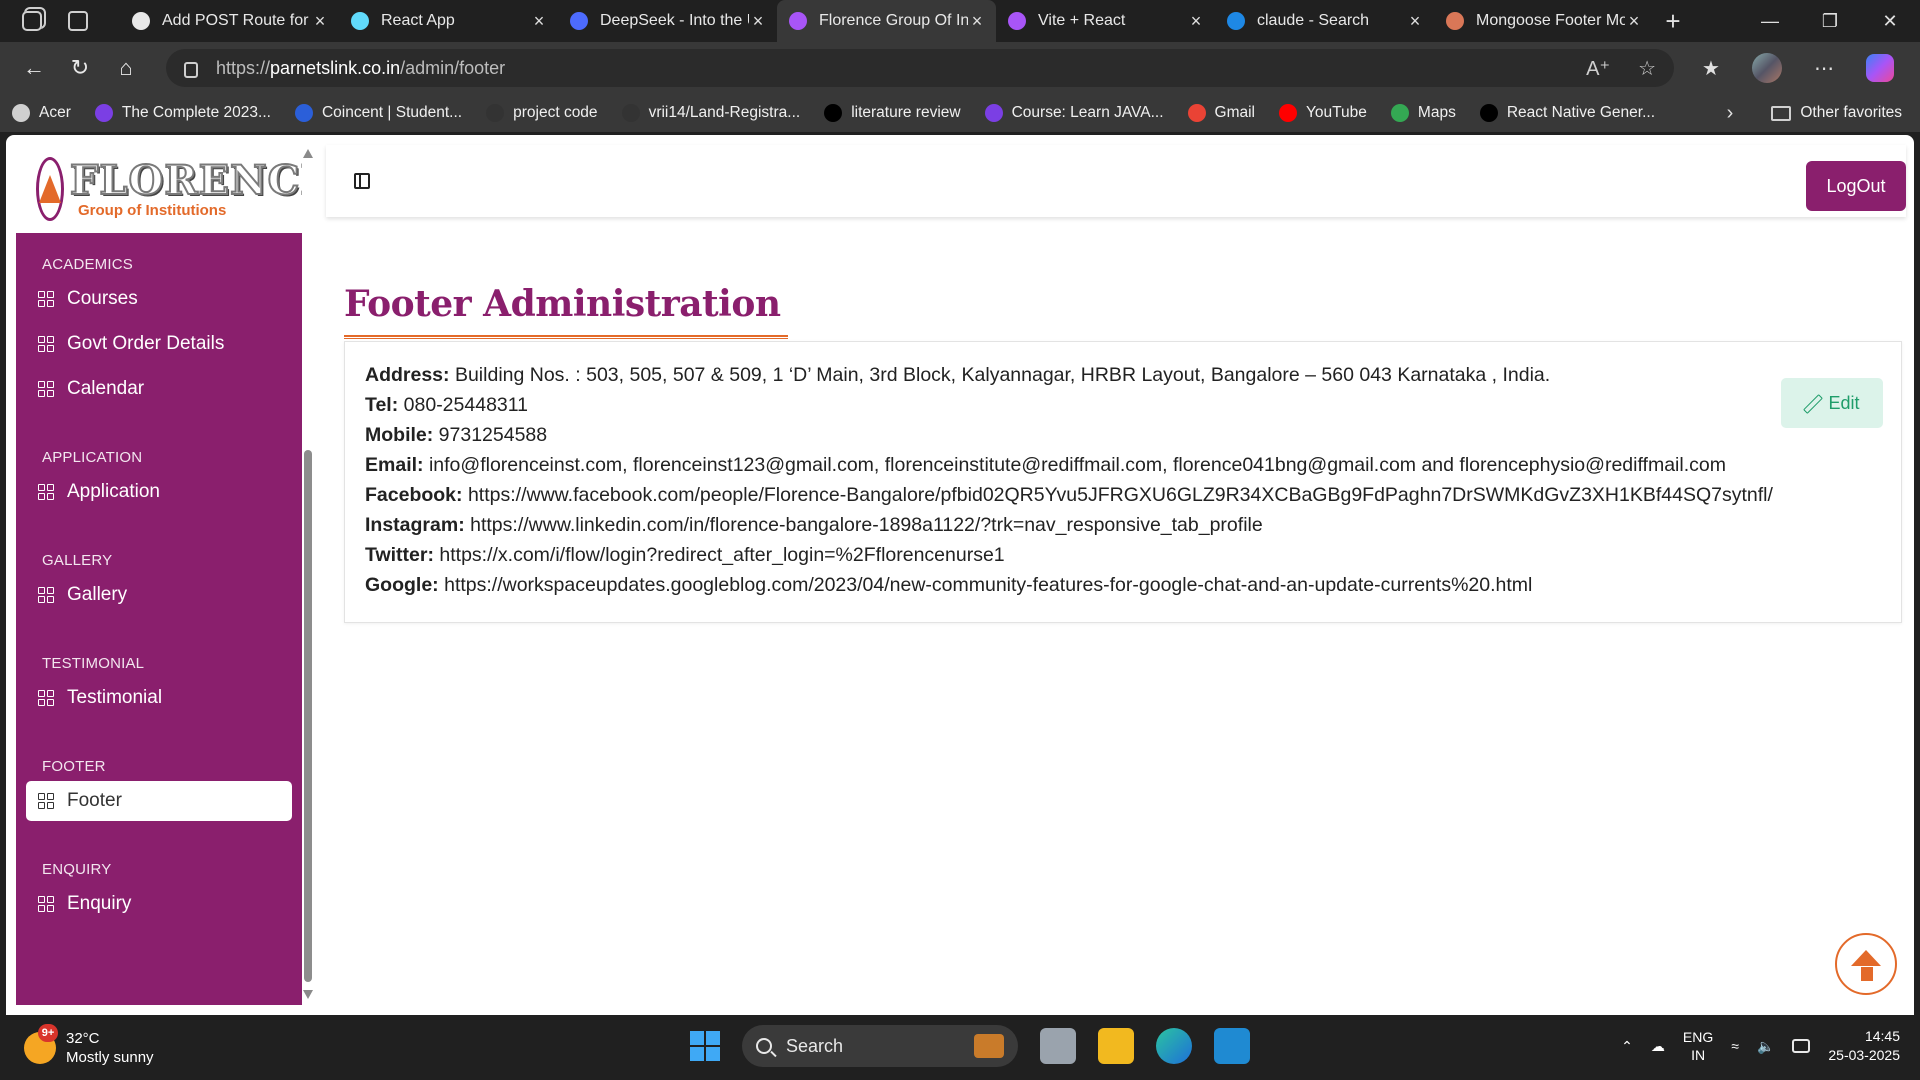 The width and height of the screenshot is (1920, 1080). What do you see at coordinates (1221, 113) in the screenshot?
I see `bookmark-item: Gmail` at bounding box center [1221, 113].